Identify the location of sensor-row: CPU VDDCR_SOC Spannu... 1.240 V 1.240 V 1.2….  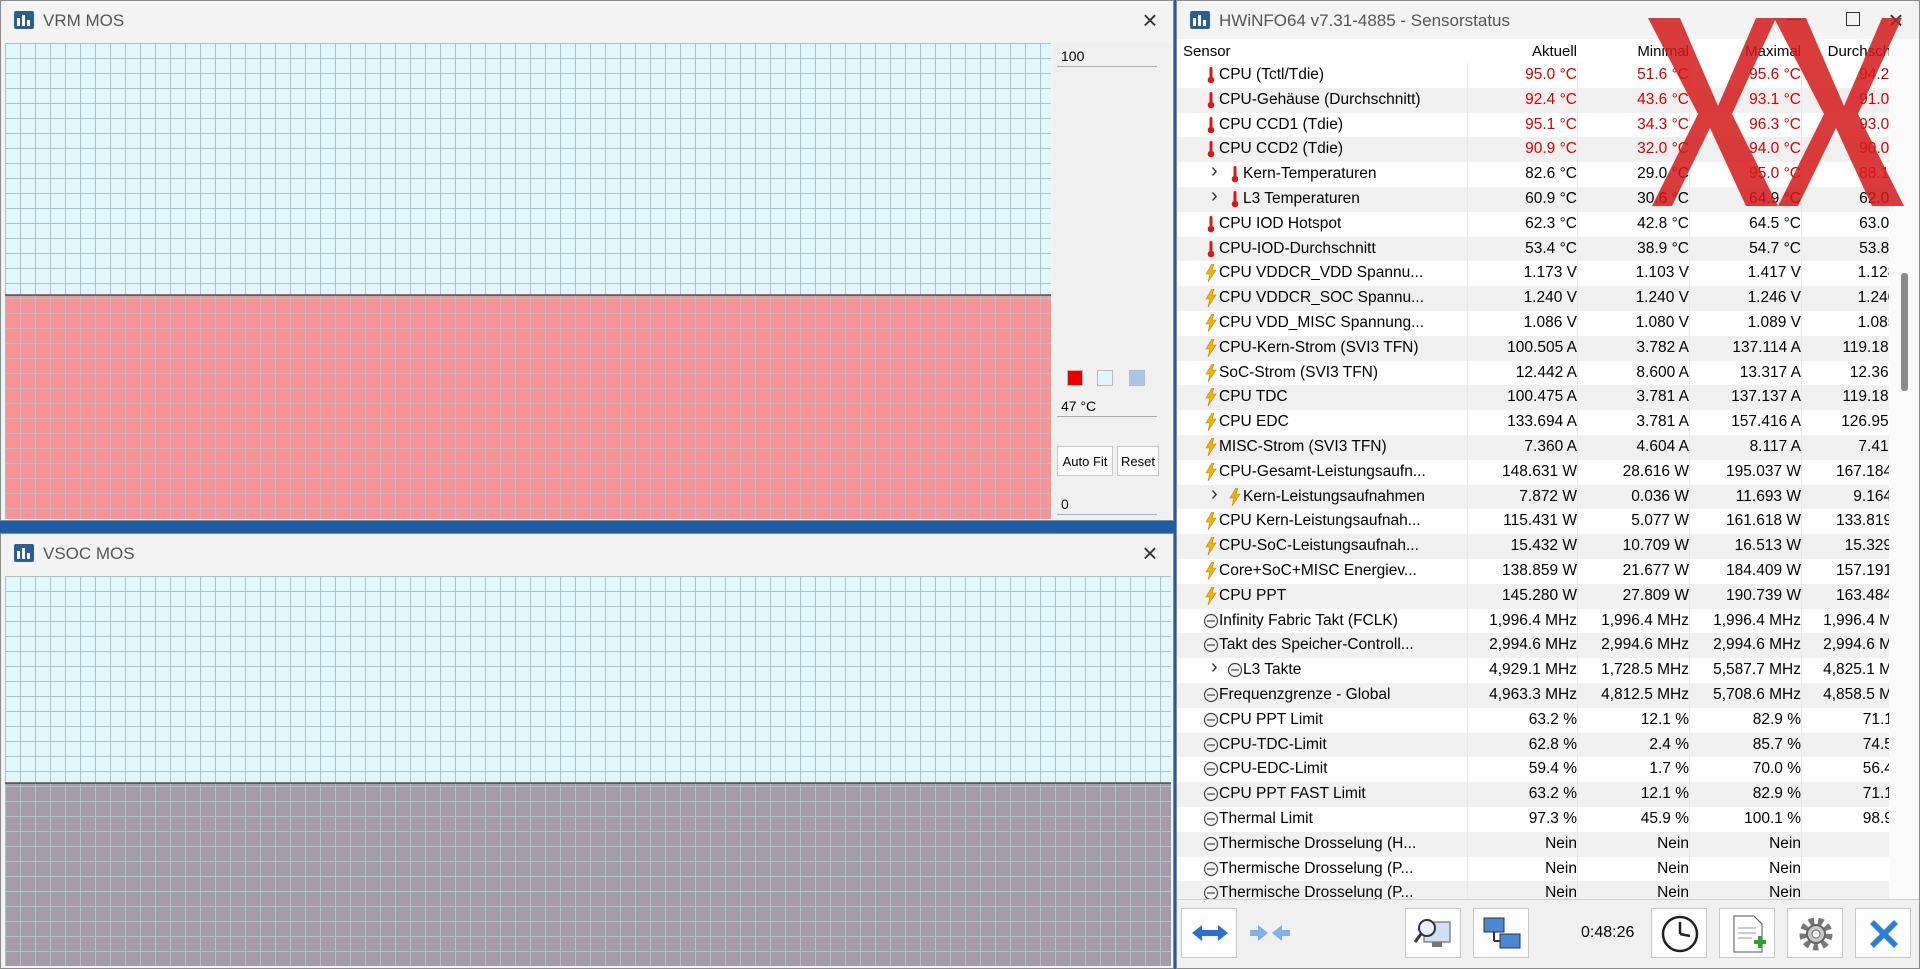
(1533, 298).